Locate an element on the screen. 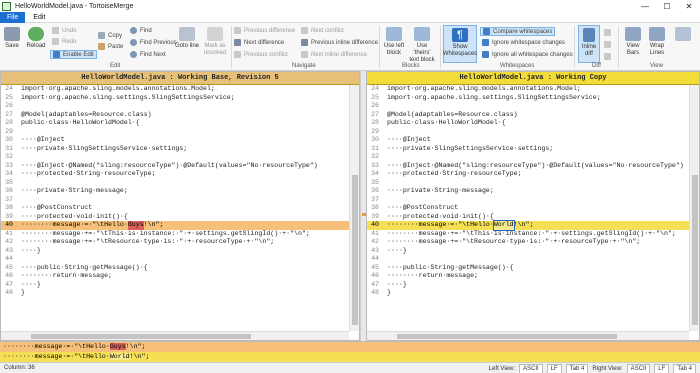  left-tab-dropdown: Tab 4 is located at coordinates (577, 368).